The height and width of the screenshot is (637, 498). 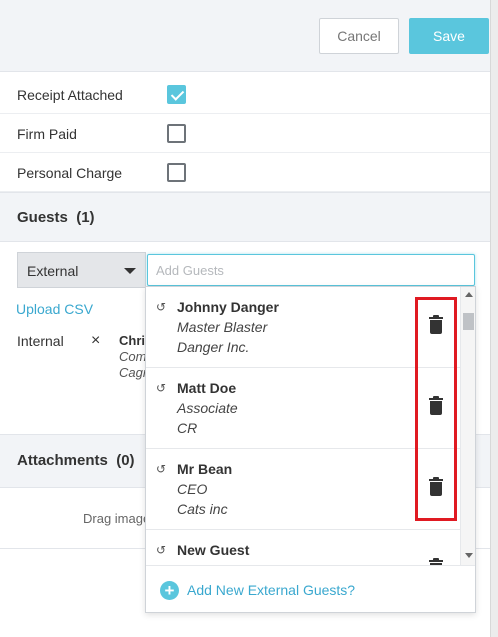 What do you see at coordinates (176, 94) in the screenshot?
I see `receipt-attached-checkbox` at bounding box center [176, 94].